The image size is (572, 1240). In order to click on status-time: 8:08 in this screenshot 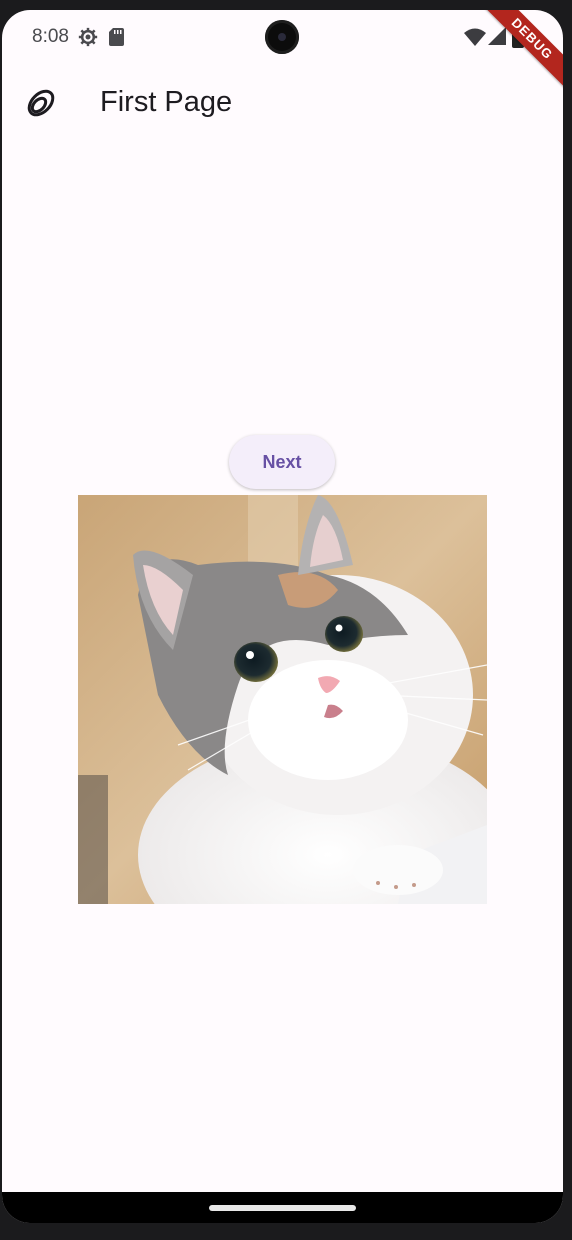, I will do `click(50, 36)`.